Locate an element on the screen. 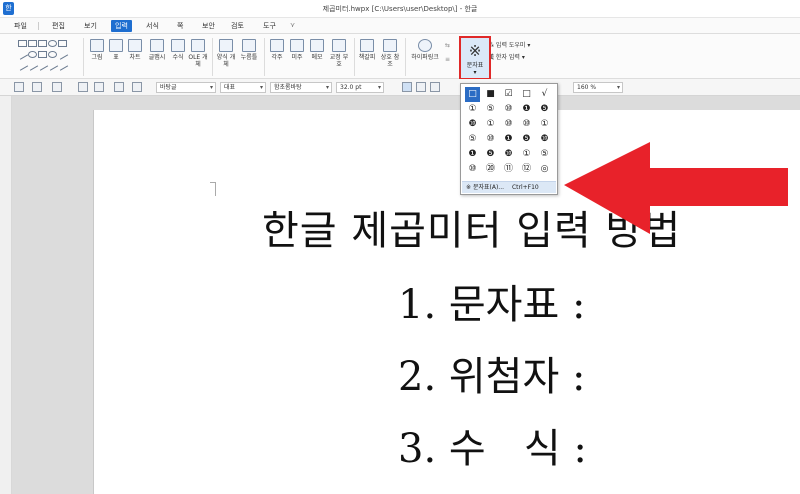 Image resolution: width=800 pixels, height=494 pixels. endnote-button: 미주 is located at coordinates (297, 50).